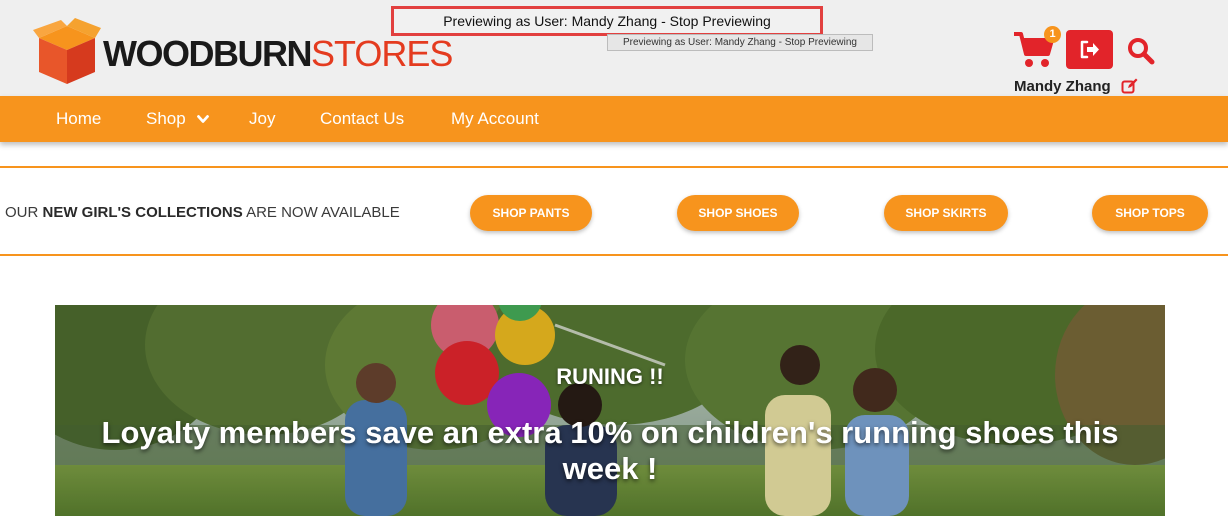 The image size is (1228, 516). Describe the element at coordinates (67, 51) in the screenshot. I see `box-logo-icon` at that location.